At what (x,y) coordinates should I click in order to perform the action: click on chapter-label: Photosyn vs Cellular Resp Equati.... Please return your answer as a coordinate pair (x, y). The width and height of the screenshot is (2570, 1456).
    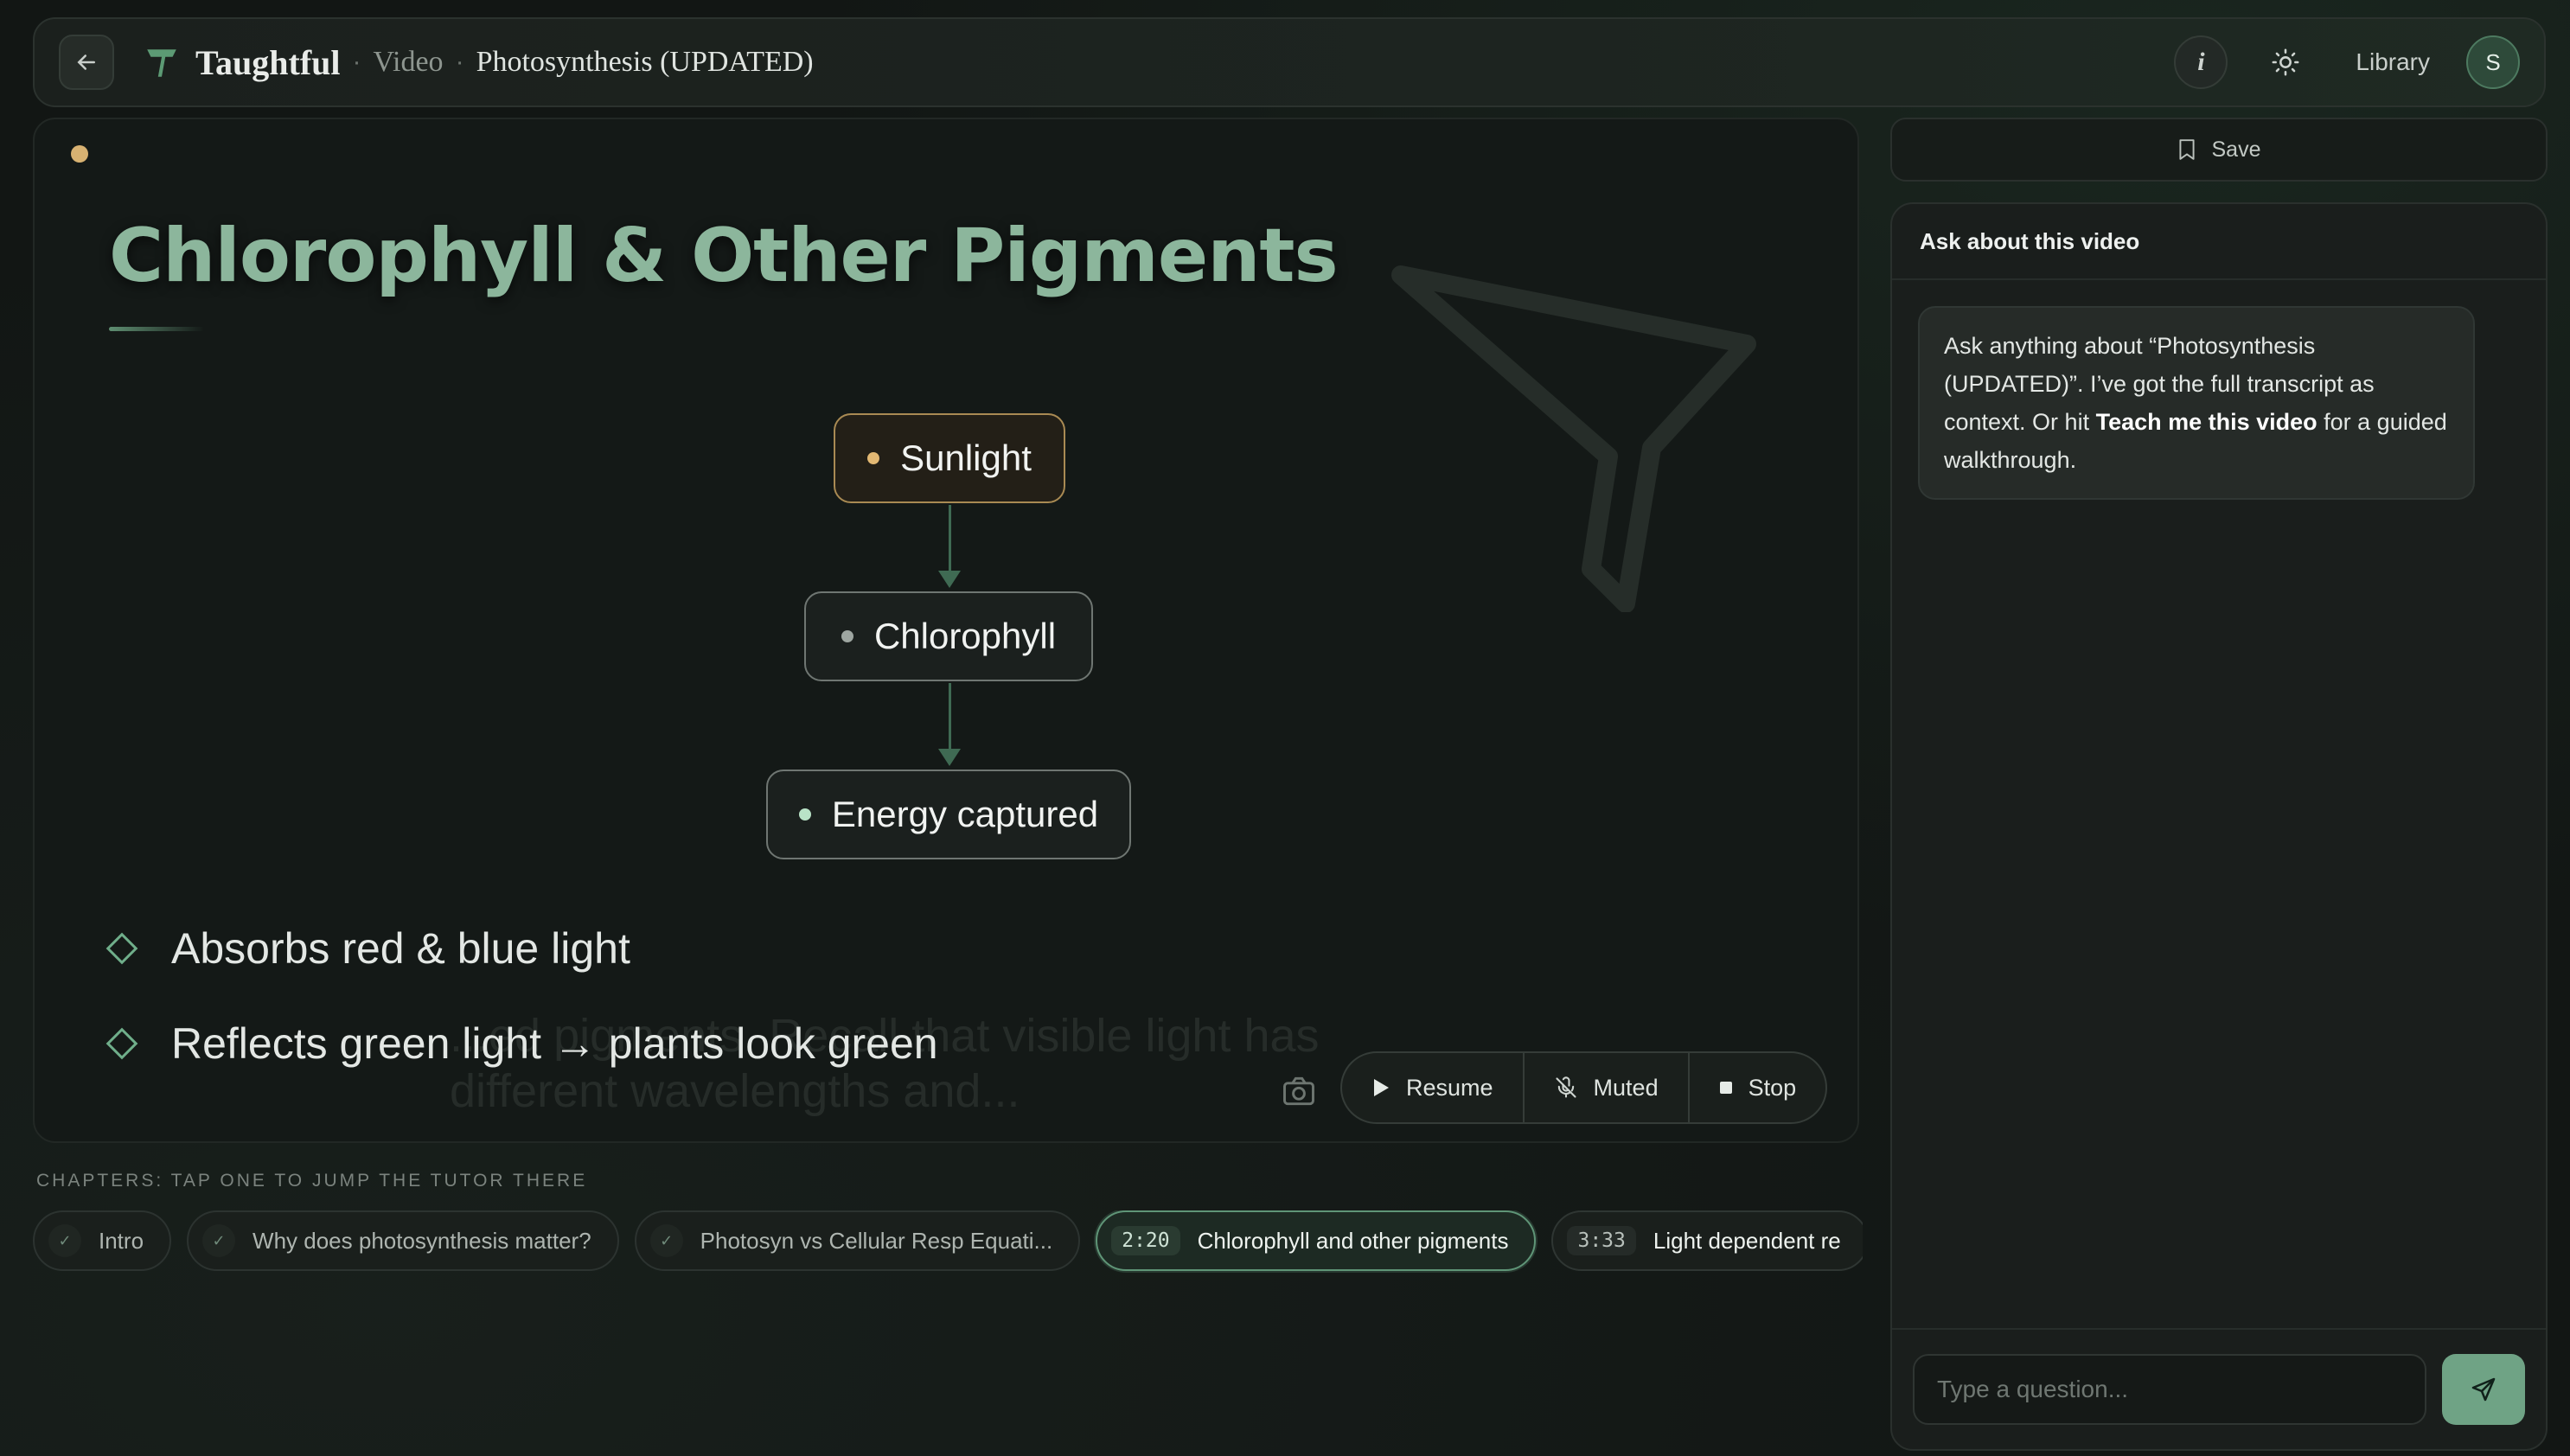
    Looking at the image, I should click on (876, 1241).